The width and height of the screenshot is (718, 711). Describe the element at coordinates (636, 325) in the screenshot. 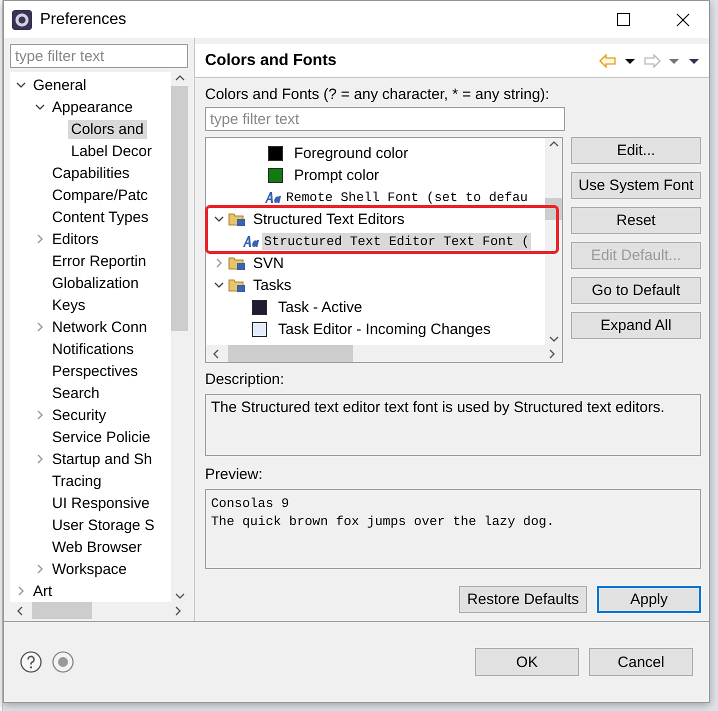

I see `action-button: Expand All` at that location.